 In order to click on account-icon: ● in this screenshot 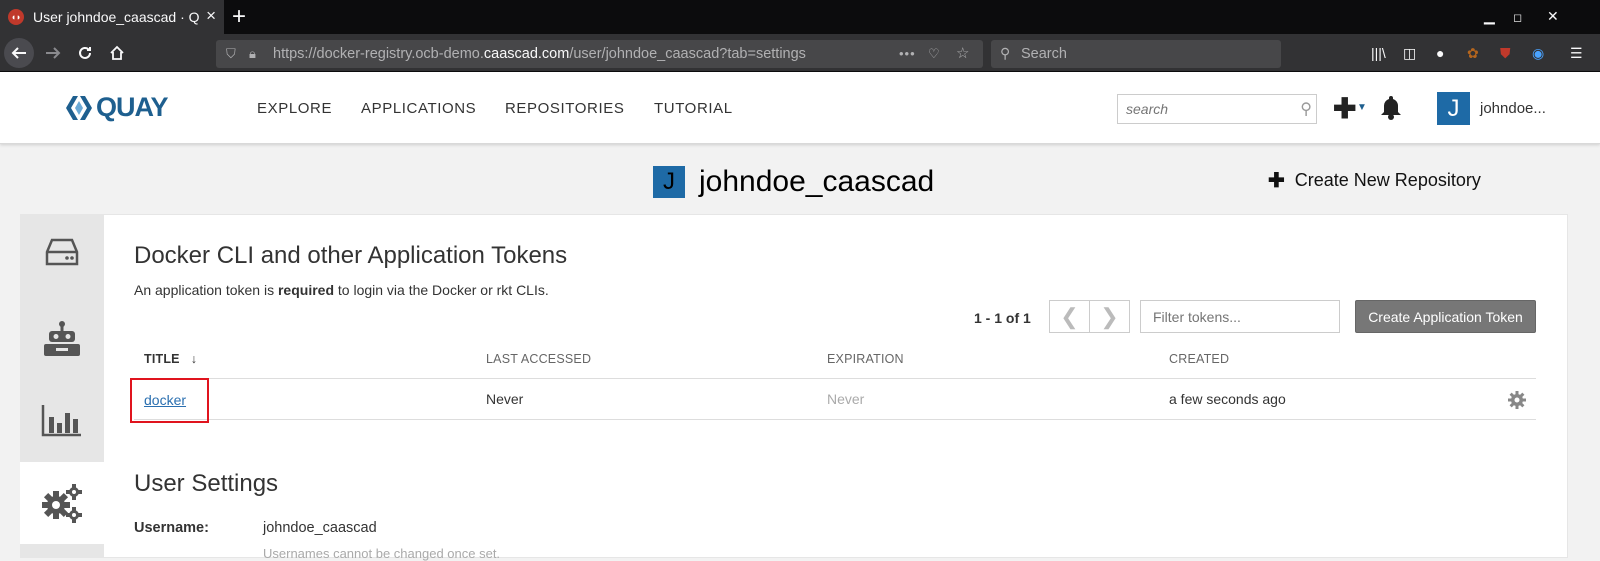, I will do `click(1440, 53)`.